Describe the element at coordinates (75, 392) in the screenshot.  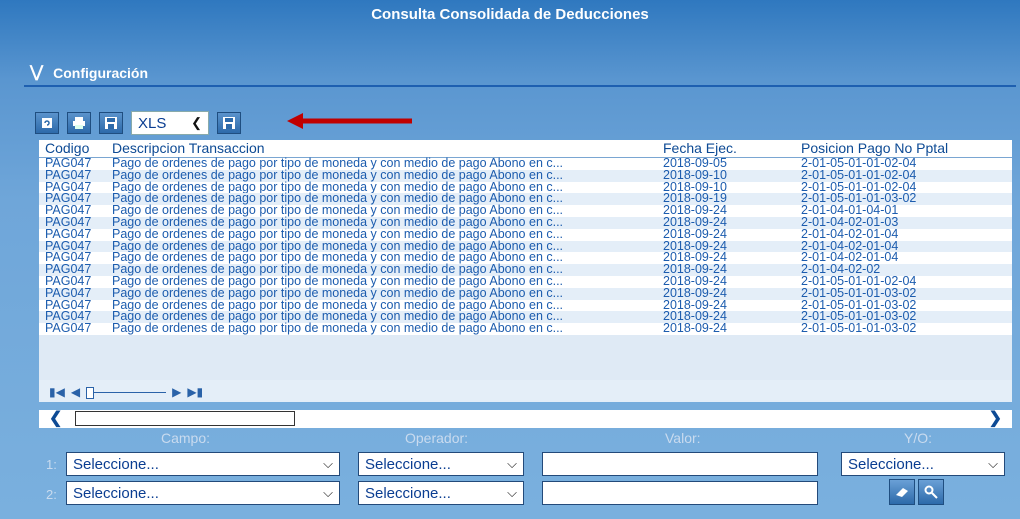
I see `prev-page-icon: ◀` at that location.